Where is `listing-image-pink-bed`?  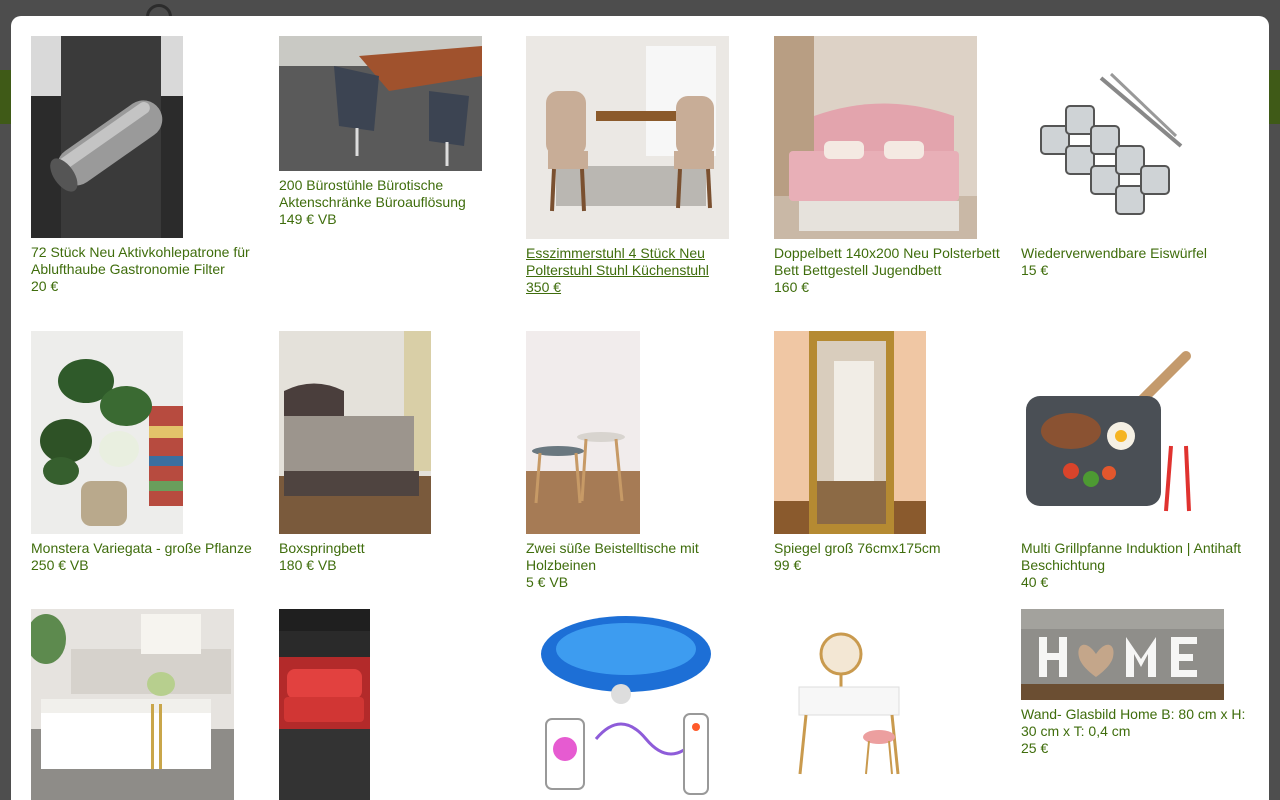 listing-image-pink-bed is located at coordinates (875, 137).